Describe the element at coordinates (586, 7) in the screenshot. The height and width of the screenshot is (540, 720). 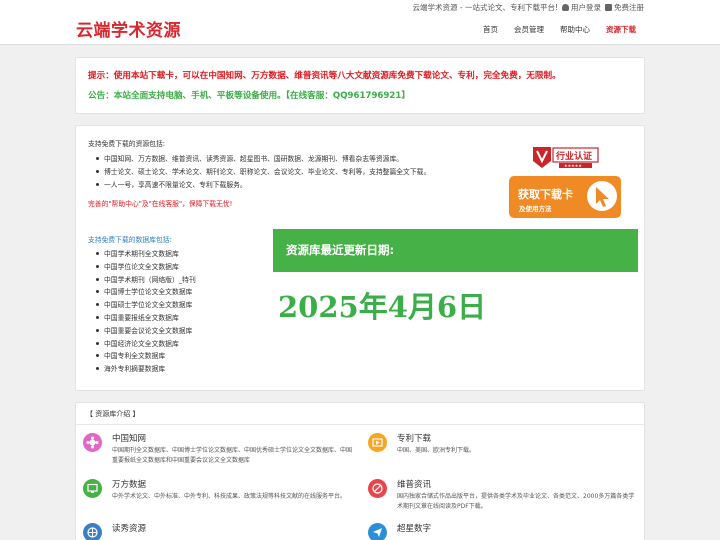
I see `login-label: 用户登录` at that location.